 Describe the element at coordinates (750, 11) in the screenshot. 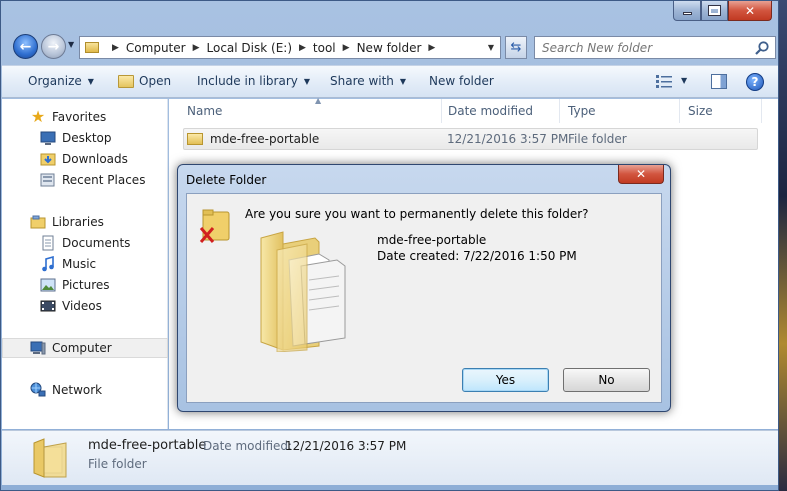

I see `close-button: ✕` at that location.